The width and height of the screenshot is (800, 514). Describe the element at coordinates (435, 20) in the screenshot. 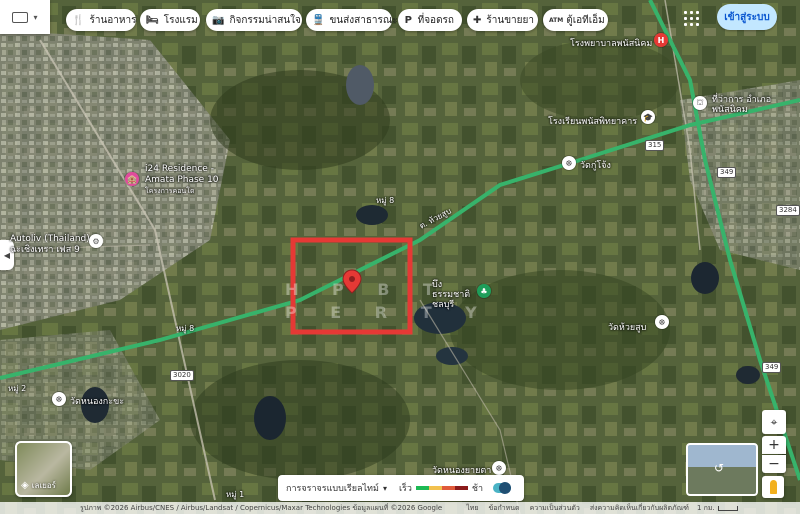

I see `chip-label: ที่จอดรถ` at that location.